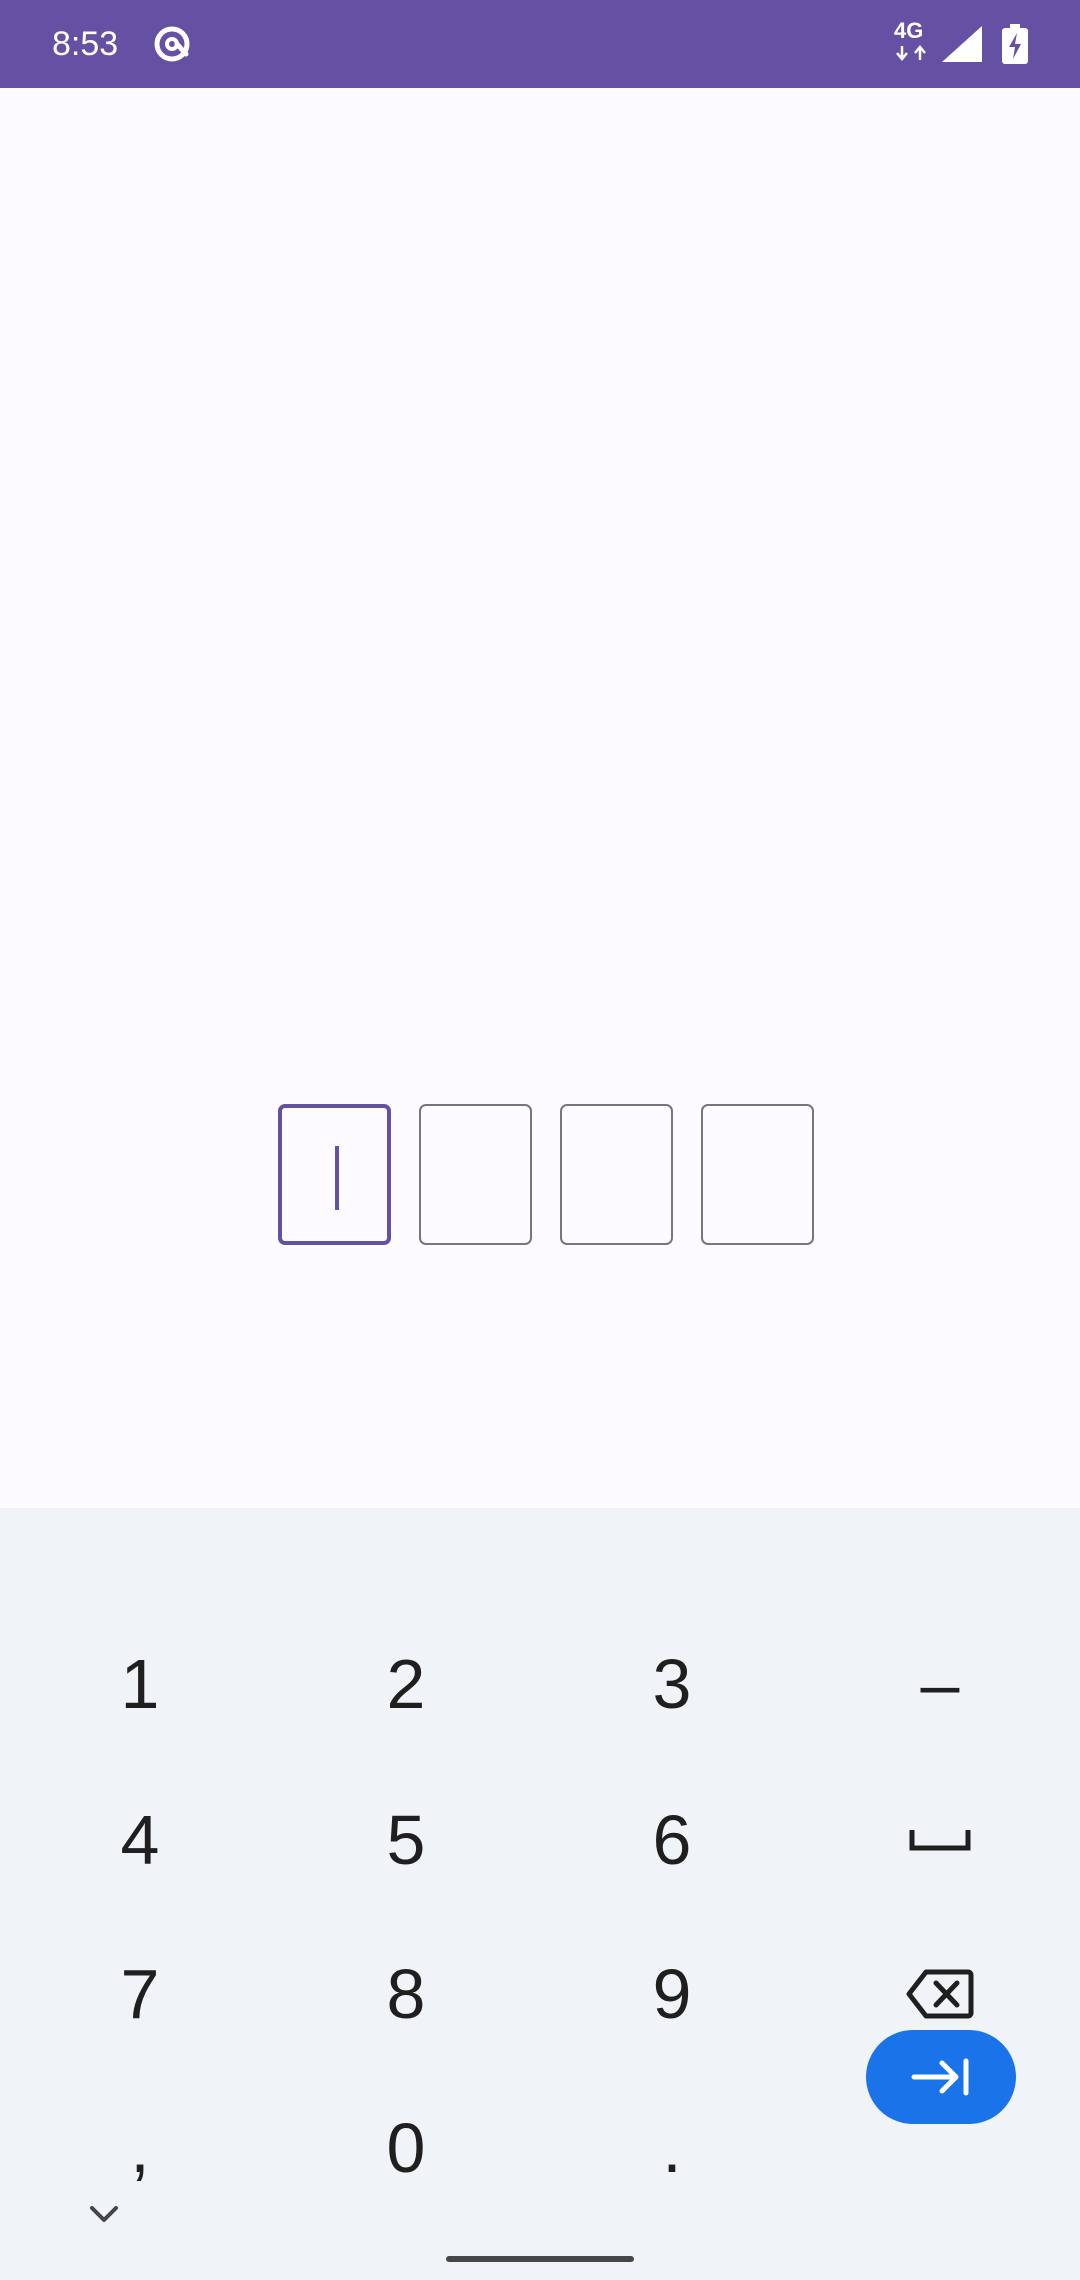 This screenshot has width=1080, height=2280. What do you see at coordinates (337, 1178) in the screenshot?
I see `text-cursor` at bounding box center [337, 1178].